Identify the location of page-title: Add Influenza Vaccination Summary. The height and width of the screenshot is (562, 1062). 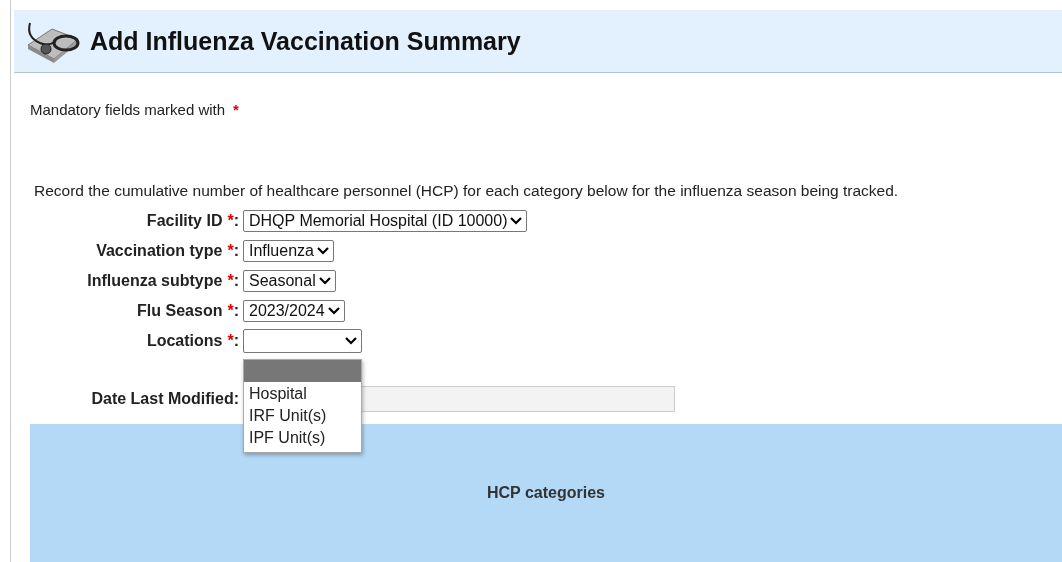
(305, 41).